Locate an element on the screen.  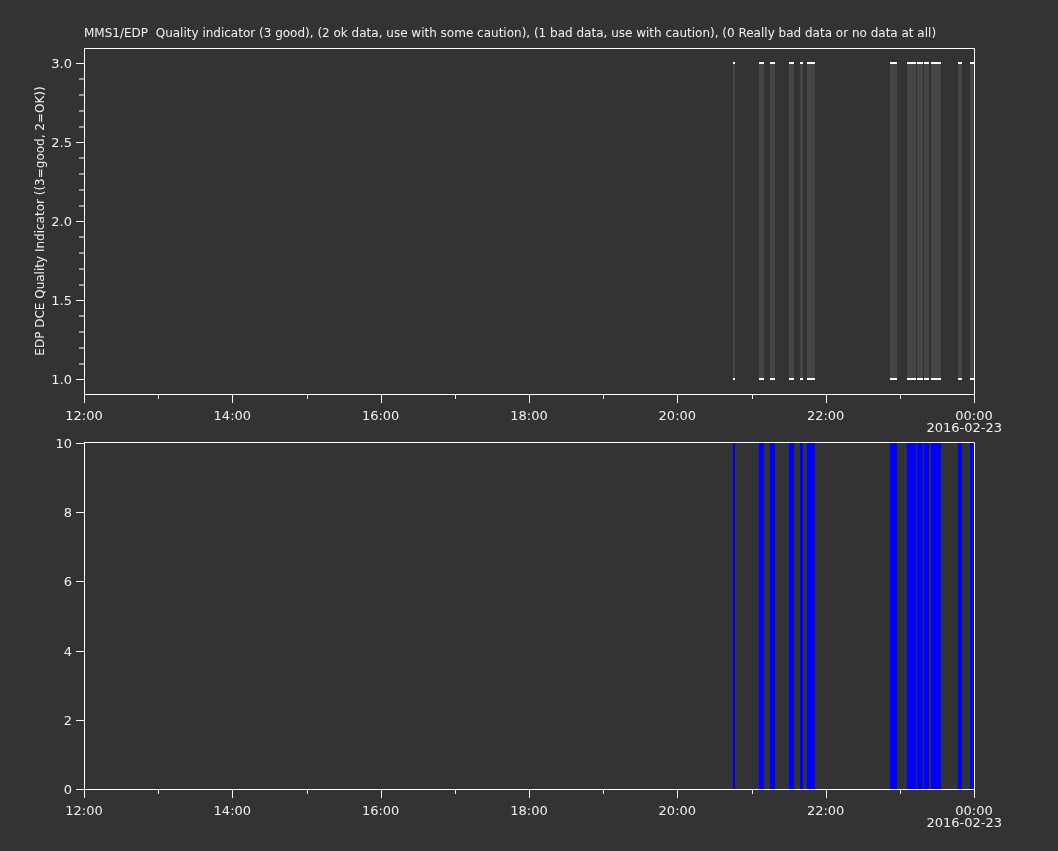
y-tick-label: 4 is located at coordinates (67, 651).